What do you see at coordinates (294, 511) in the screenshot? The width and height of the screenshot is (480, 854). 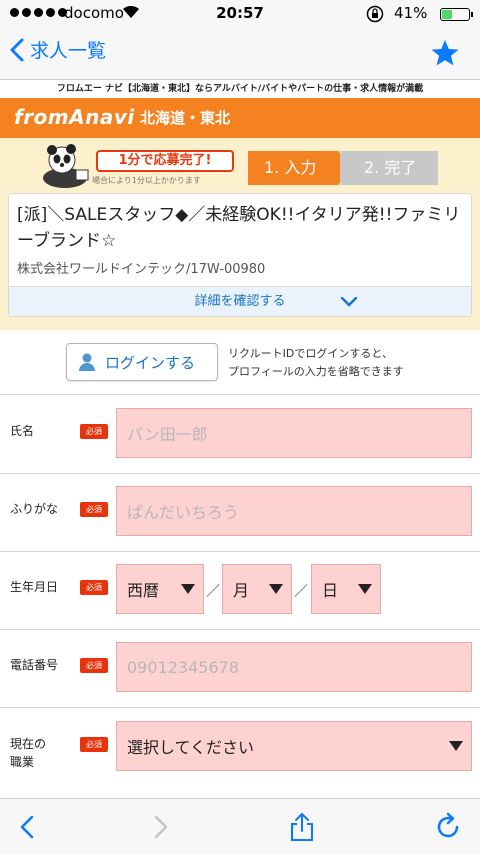 I see `kana-input: ぱんだいちろう` at bounding box center [294, 511].